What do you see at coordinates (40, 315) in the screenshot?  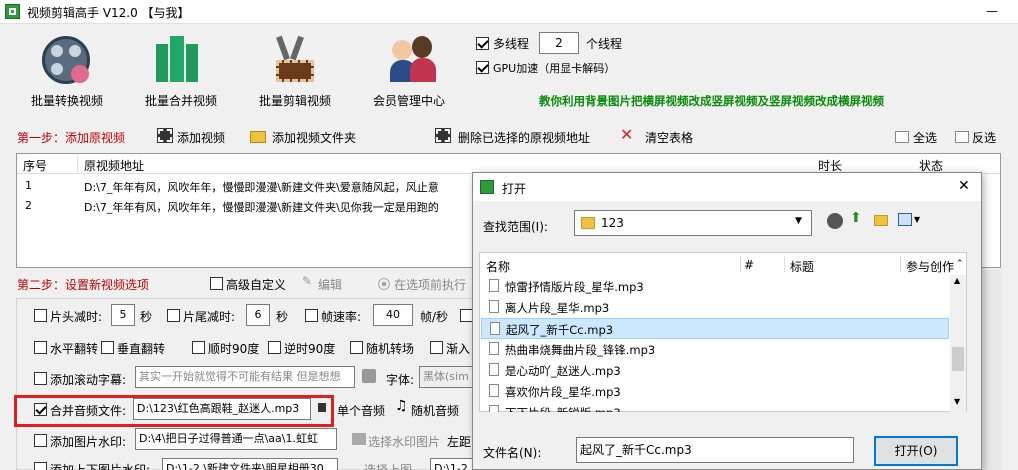 I see `head-cut-checkbox` at bounding box center [40, 315].